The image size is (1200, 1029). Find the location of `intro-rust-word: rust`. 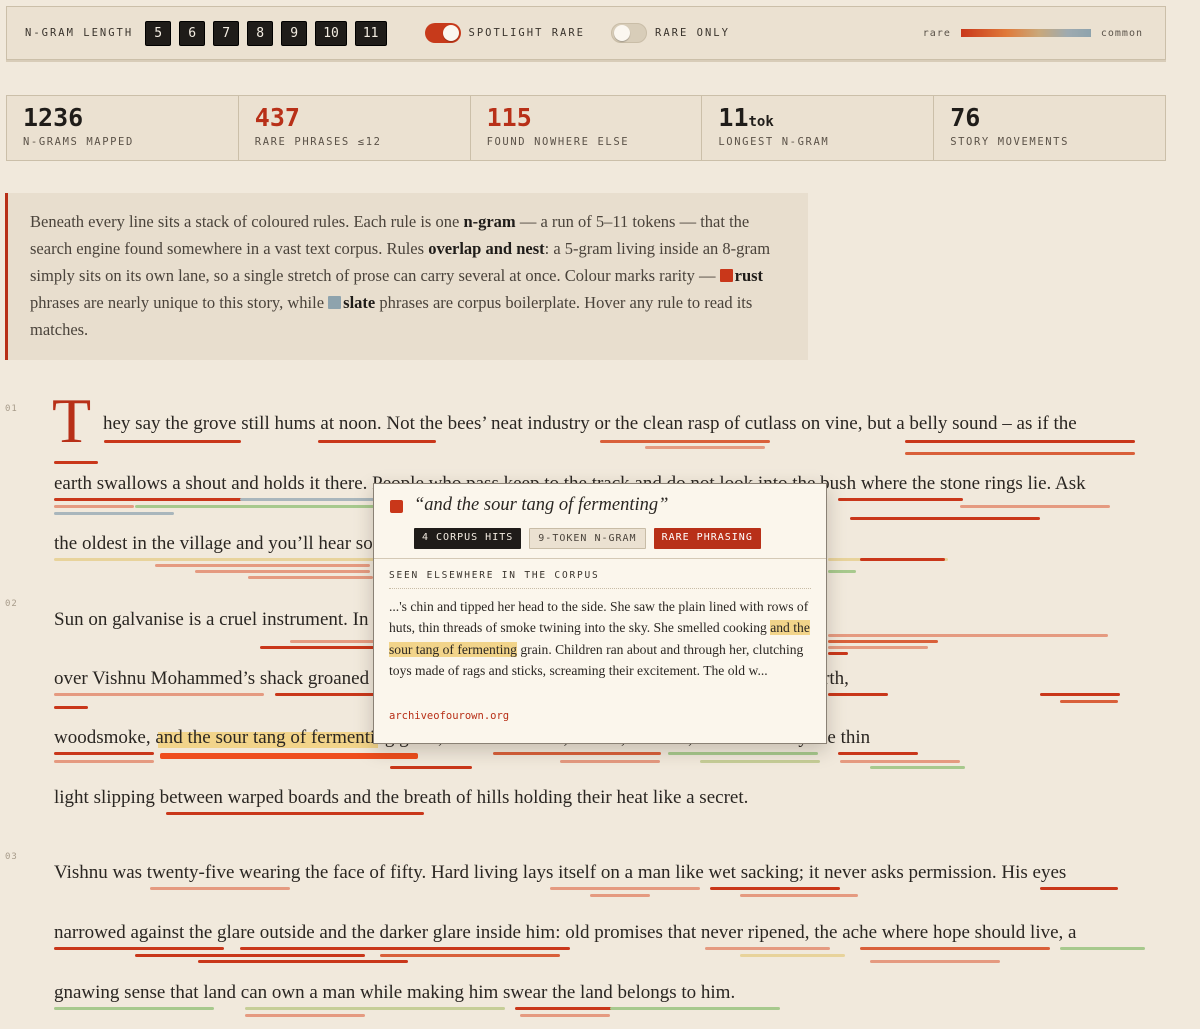

intro-rust-word: rust is located at coordinates (749, 275).